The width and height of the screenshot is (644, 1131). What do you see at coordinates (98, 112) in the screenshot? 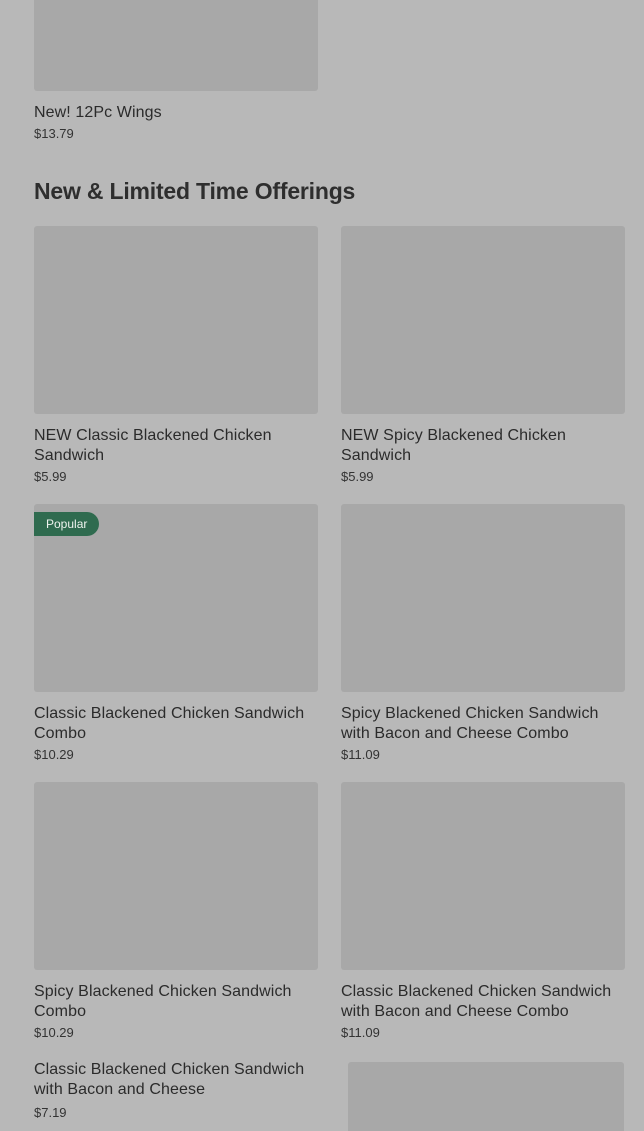
I see `item-name: New! 12Pc Wings` at bounding box center [98, 112].